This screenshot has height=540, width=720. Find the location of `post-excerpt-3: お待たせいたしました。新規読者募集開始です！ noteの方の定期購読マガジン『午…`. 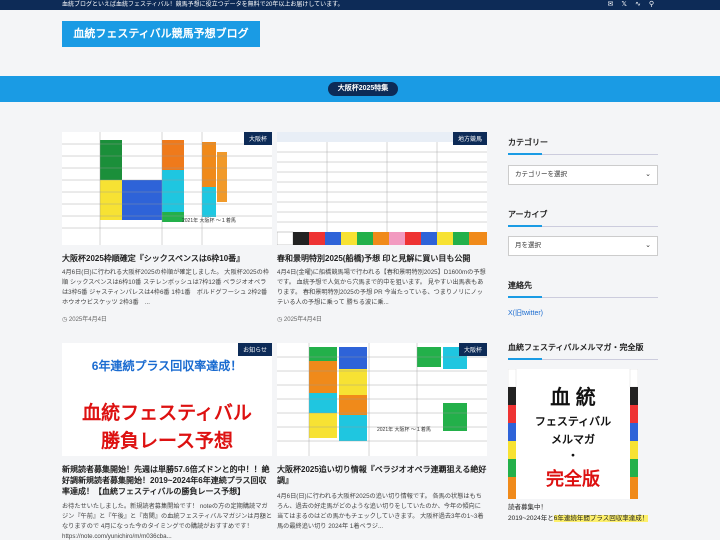

post-excerpt-3: お待たせいたしました。新規読者募集開始です！ noteの方の定期購読マガジン『午… is located at coordinates (167, 521).